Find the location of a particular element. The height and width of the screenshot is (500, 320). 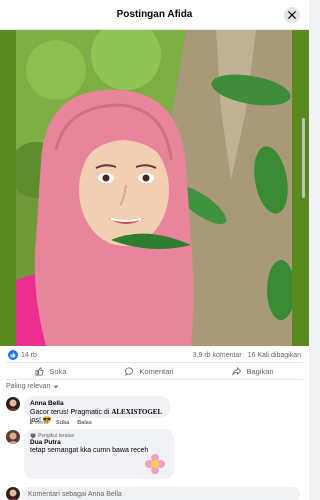

comment-icon is located at coordinates (129, 371).